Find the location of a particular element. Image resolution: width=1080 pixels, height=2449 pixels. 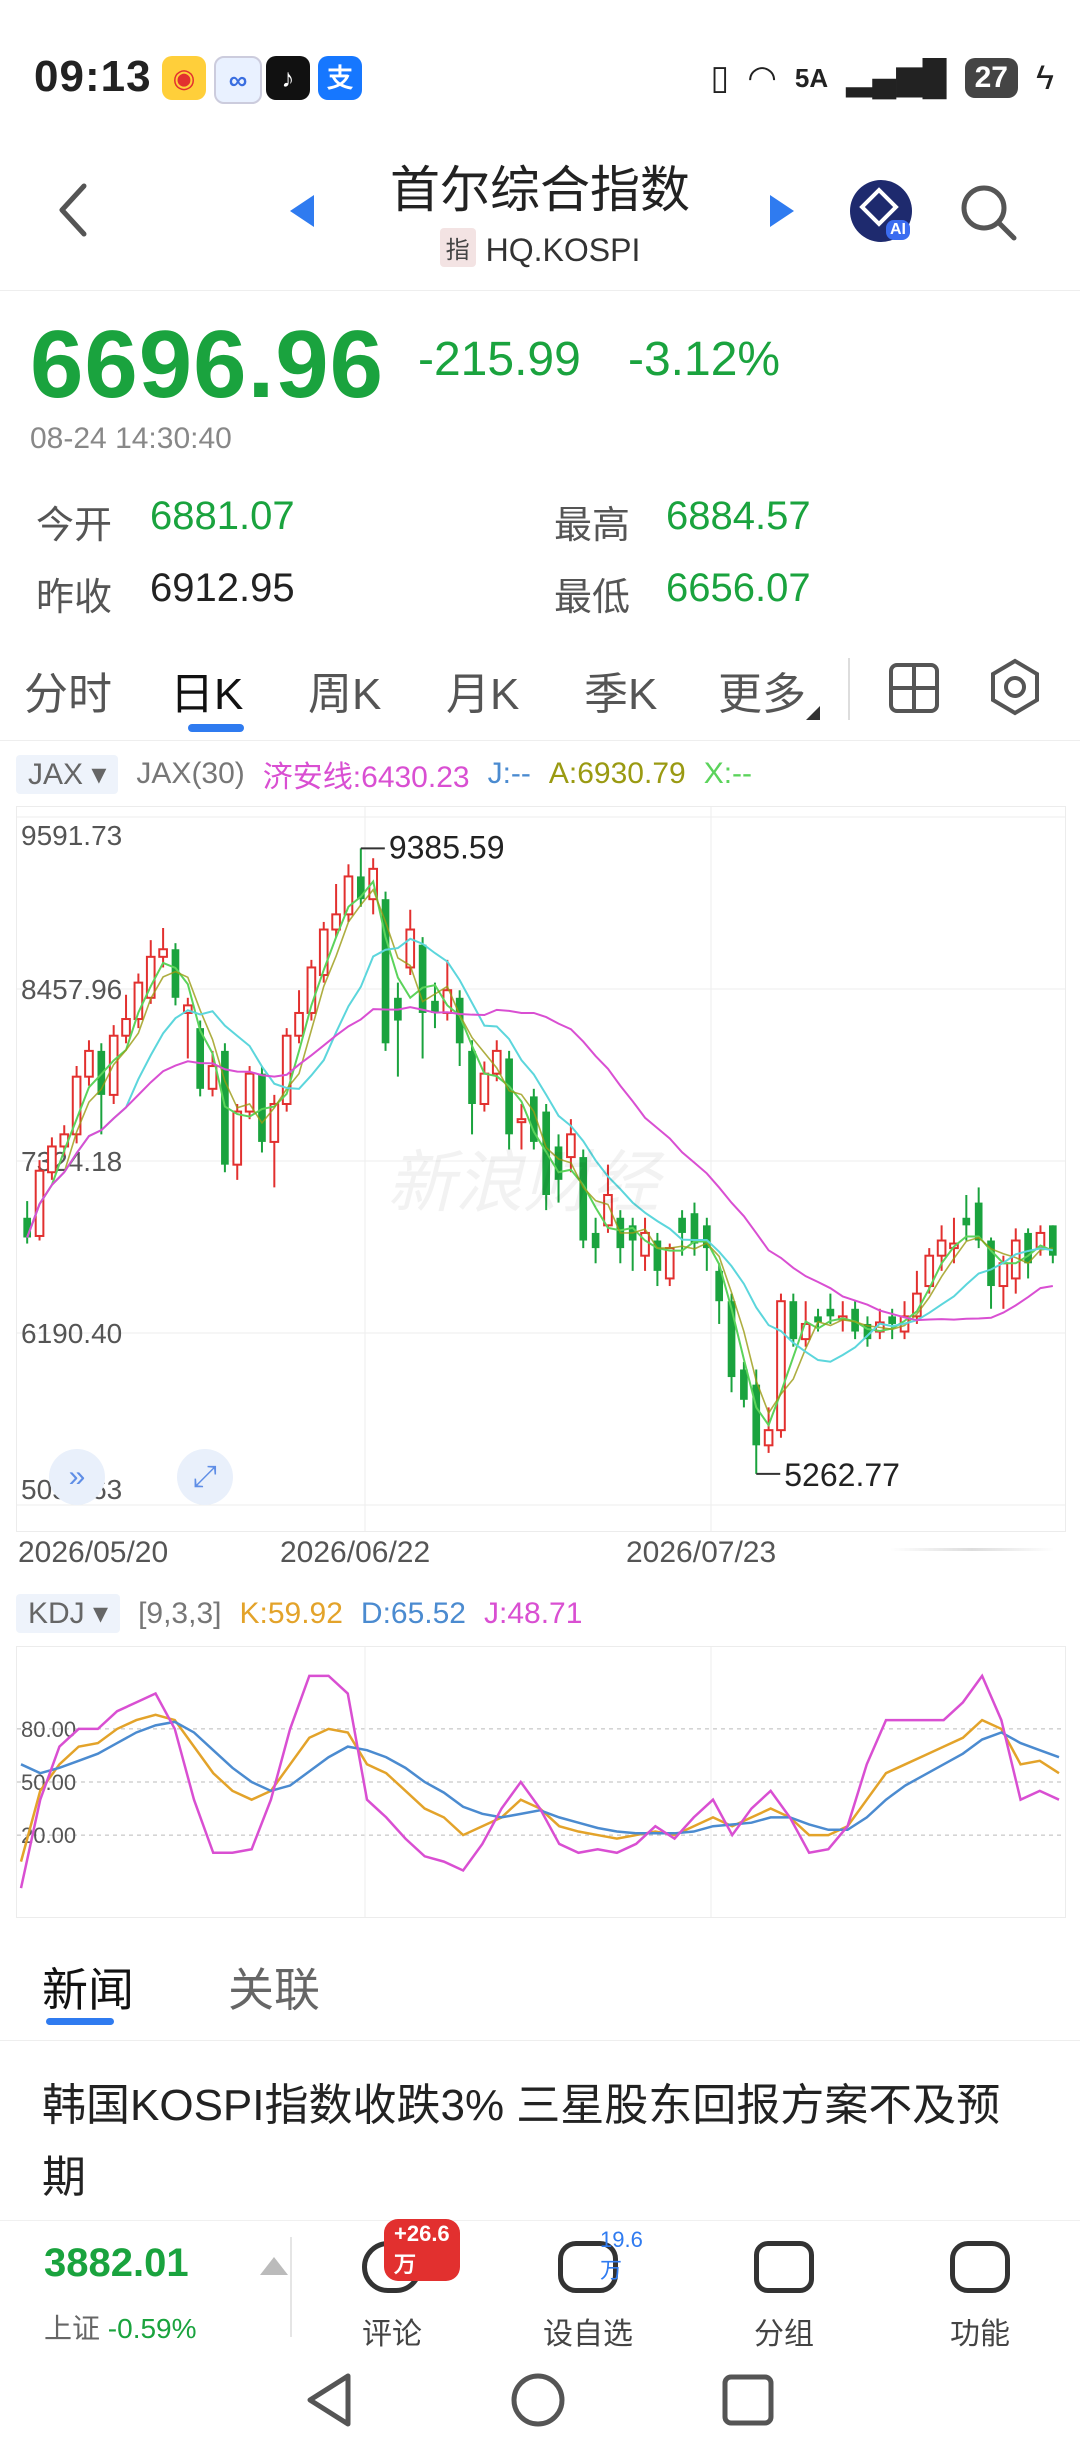

tab-news: 新闻 is located at coordinates (88, 1987).